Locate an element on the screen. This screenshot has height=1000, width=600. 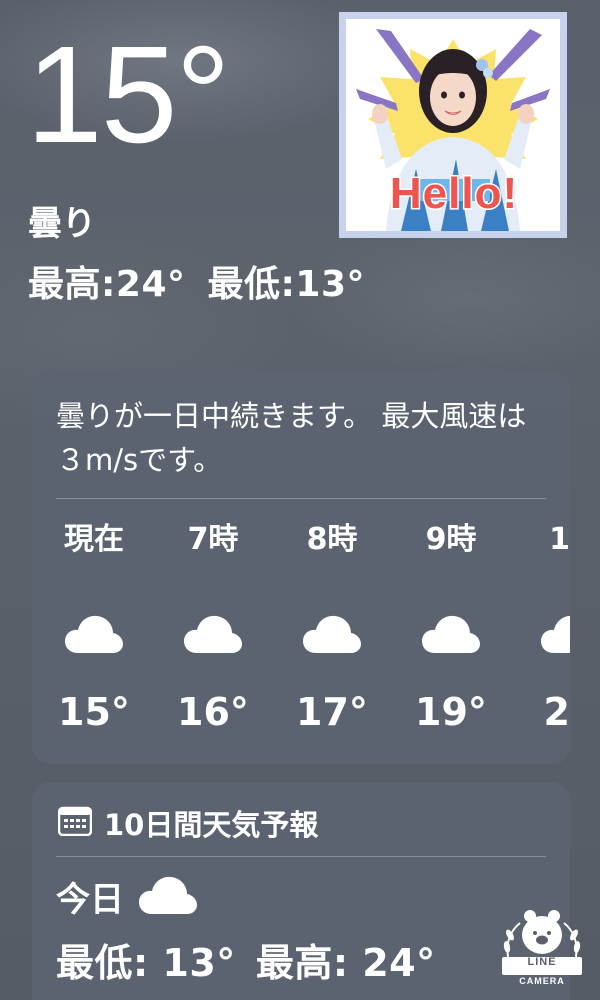
high-temp: 最高:24° is located at coordinates (107, 284).